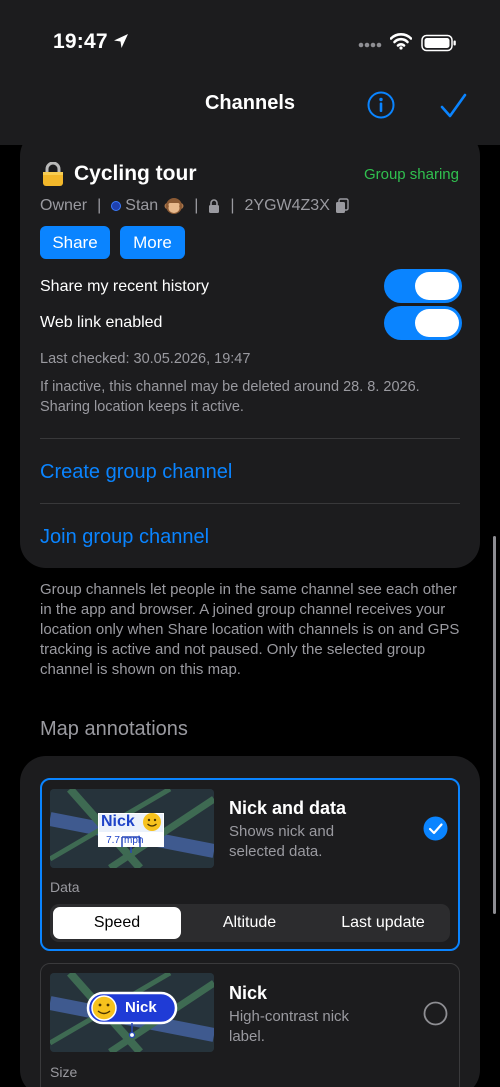 The image size is (500, 1087). What do you see at coordinates (174, 206) in the screenshot?
I see `monkey-icon` at bounding box center [174, 206].